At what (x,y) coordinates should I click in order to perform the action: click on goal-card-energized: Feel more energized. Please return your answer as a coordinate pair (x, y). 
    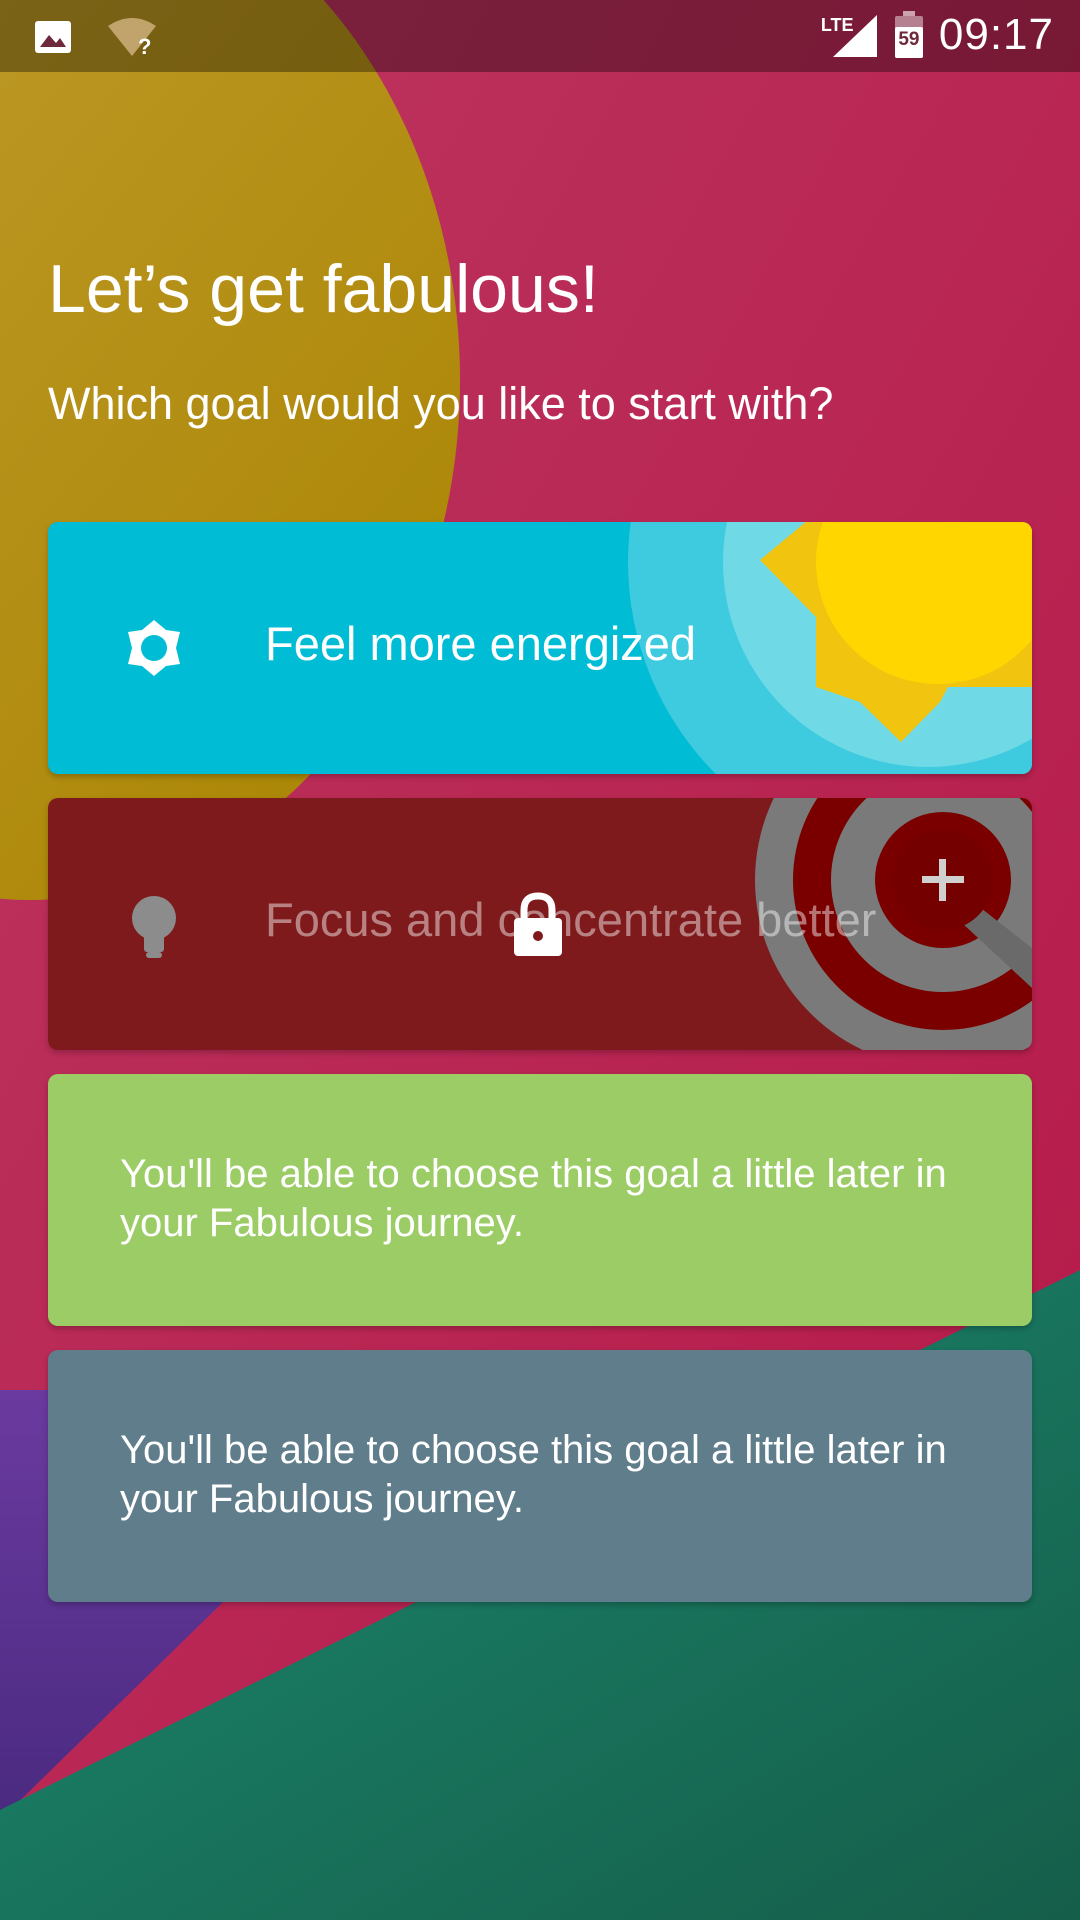
    Looking at the image, I should click on (540, 648).